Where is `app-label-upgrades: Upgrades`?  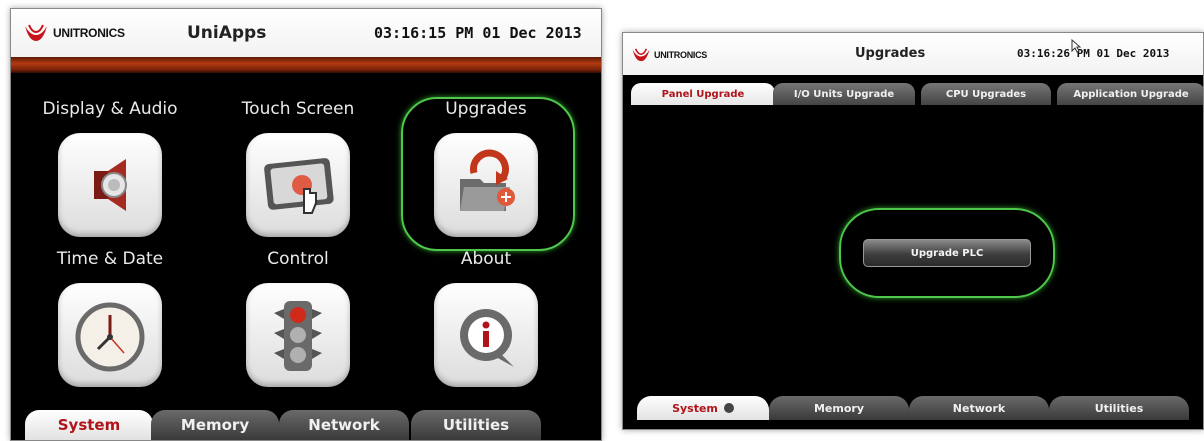 app-label-upgrades: Upgrades is located at coordinates (486, 109).